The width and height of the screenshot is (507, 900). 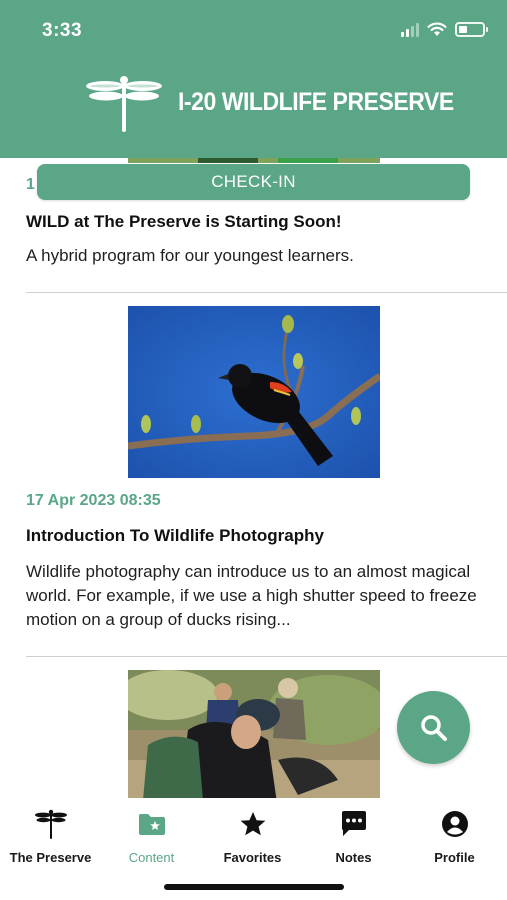 I want to click on status-icons, so click(x=444, y=29).